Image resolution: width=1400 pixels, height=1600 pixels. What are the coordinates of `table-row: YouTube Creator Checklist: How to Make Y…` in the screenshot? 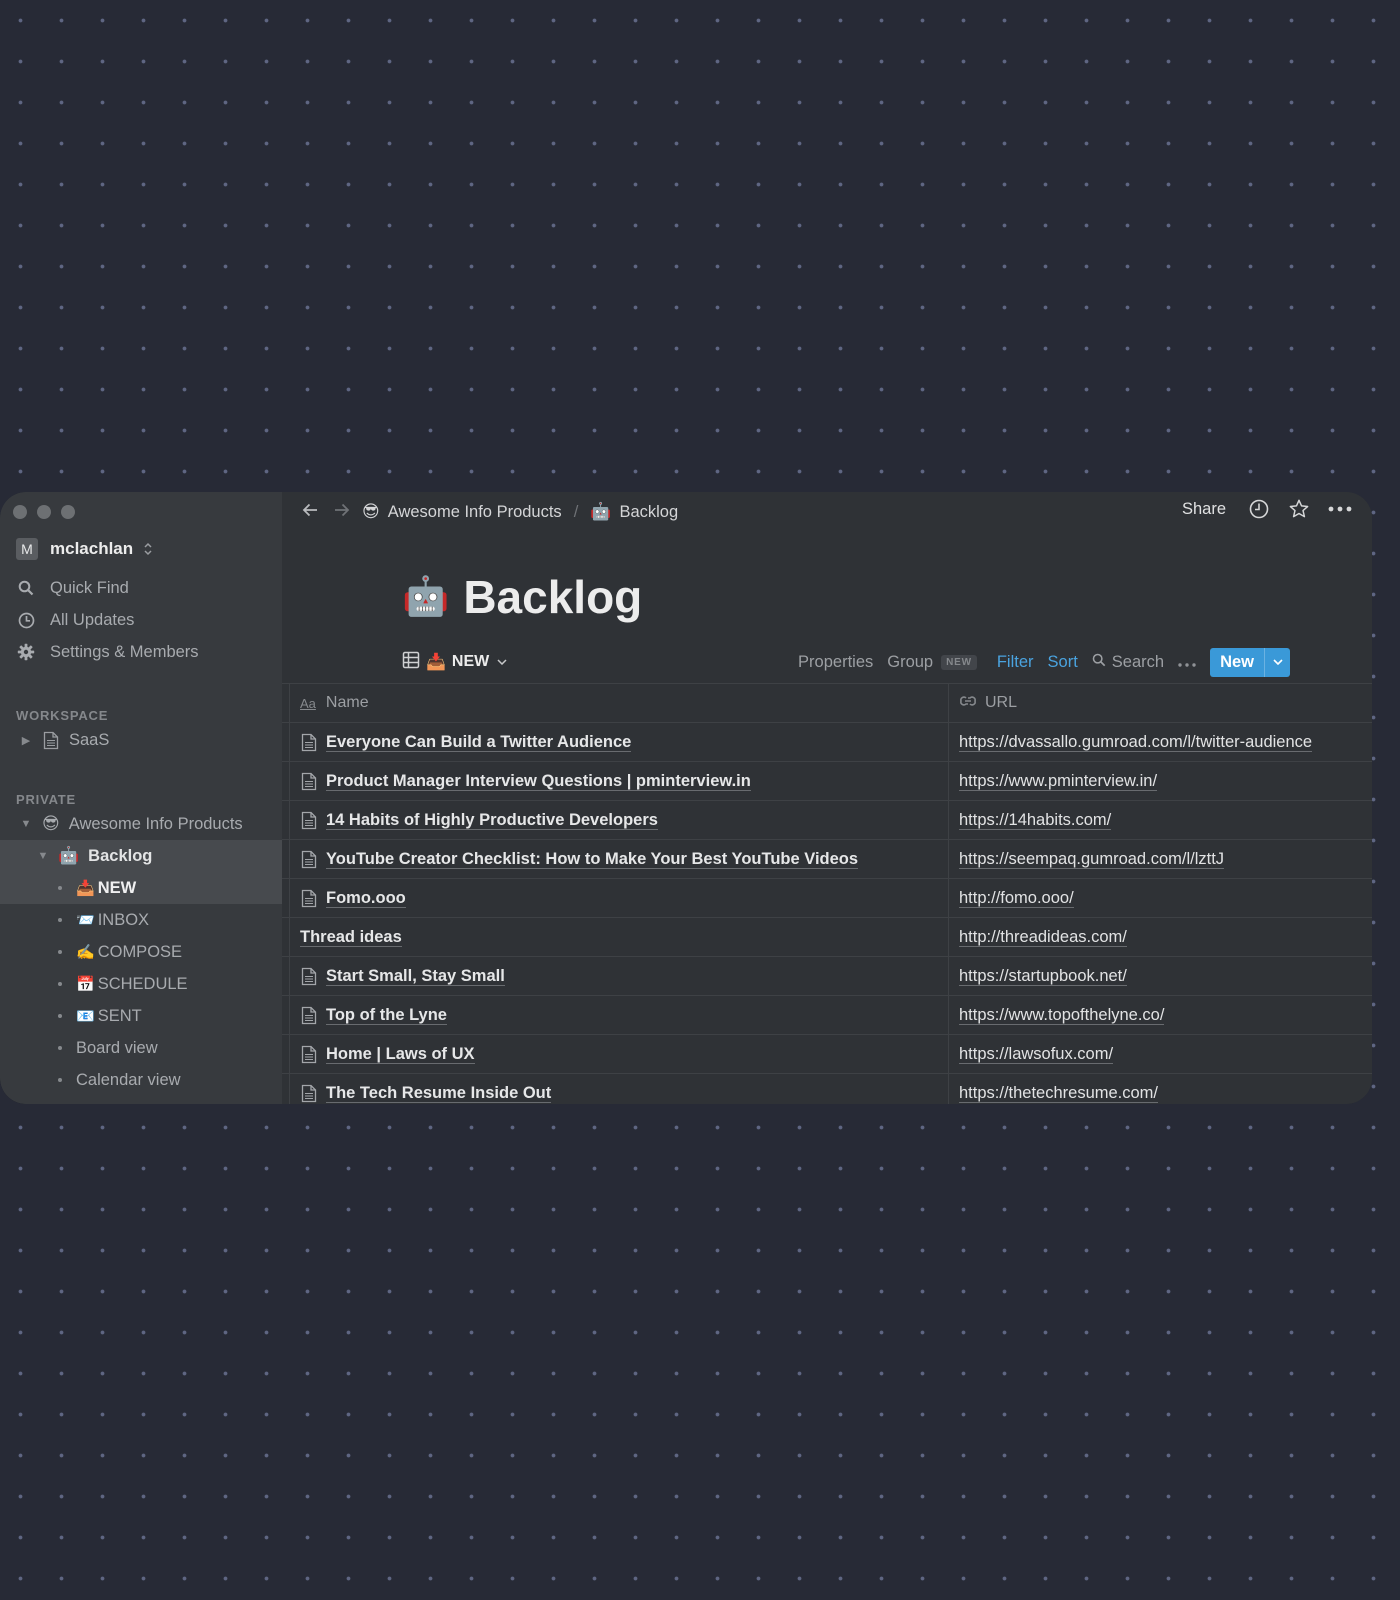 It's located at (827, 859).